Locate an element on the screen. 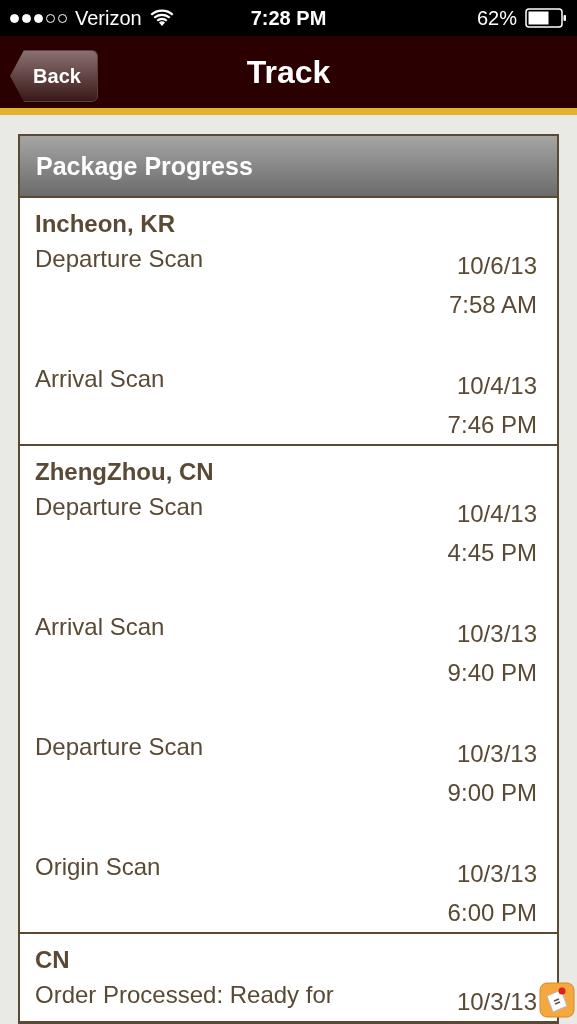 The image size is (577, 1024). battery-icon is located at coordinates (546, 18).